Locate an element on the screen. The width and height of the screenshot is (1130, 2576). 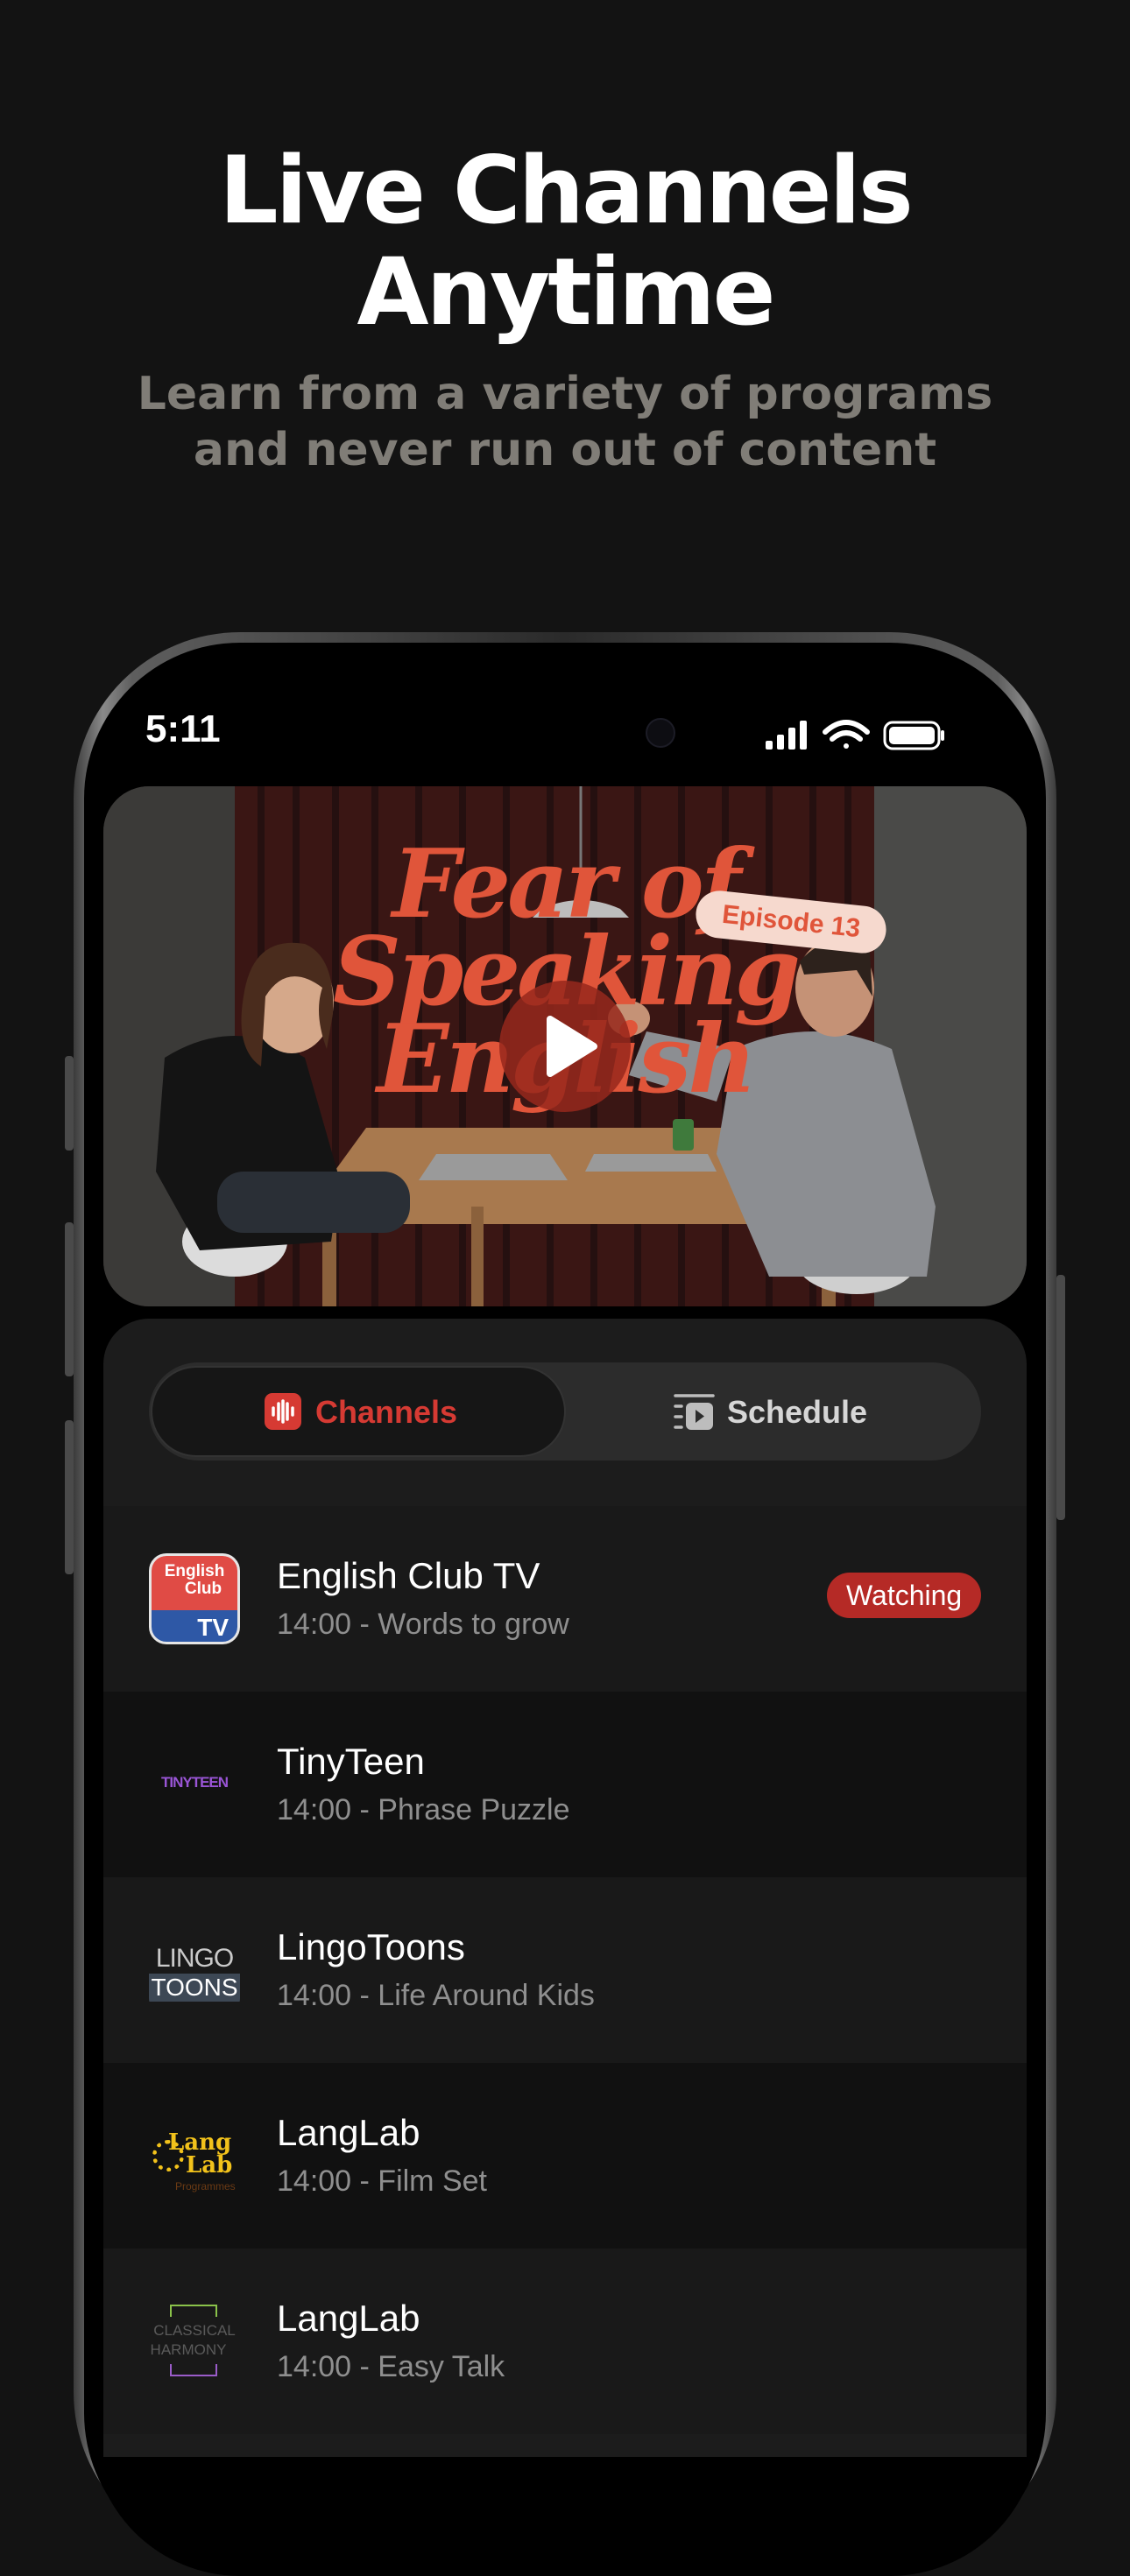
hero-title-line-1: Fear of is located at coordinates (566, 884).